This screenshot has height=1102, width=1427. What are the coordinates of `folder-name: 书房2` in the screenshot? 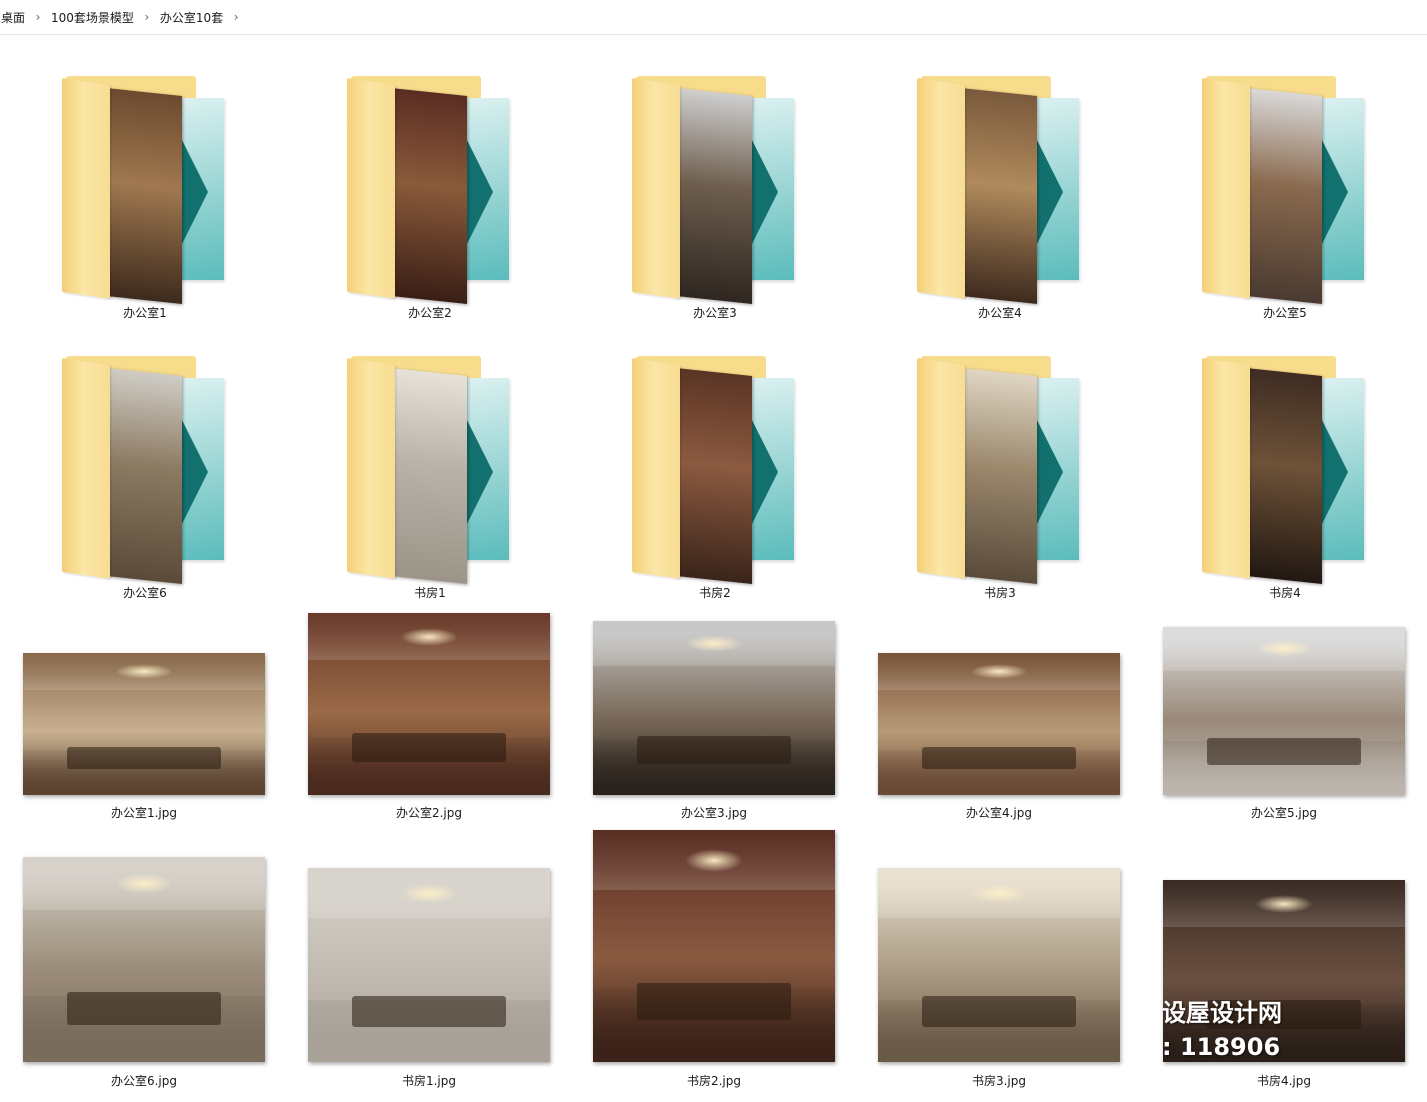 It's located at (715, 593).